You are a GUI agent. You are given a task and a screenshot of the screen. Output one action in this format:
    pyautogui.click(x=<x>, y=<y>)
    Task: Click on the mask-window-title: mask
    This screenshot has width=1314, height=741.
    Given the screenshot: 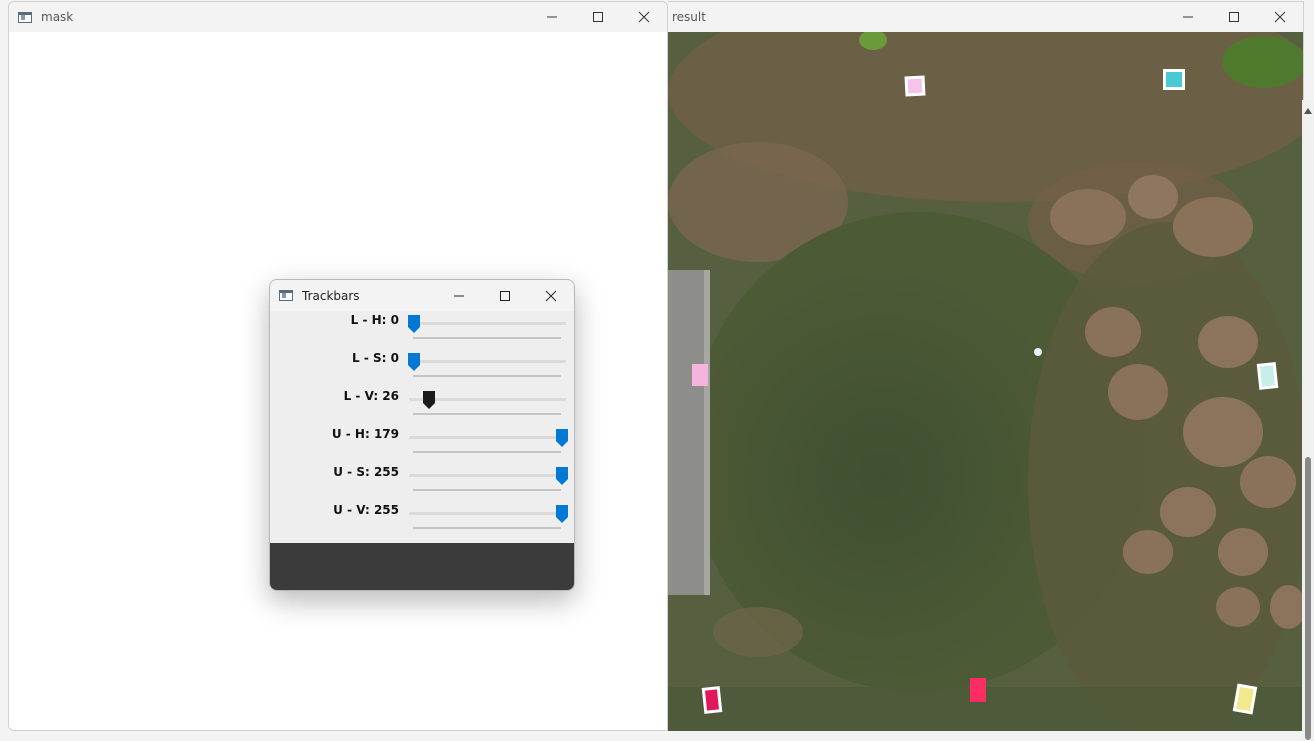 What is the action you would take?
    pyautogui.click(x=57, y=17)
    